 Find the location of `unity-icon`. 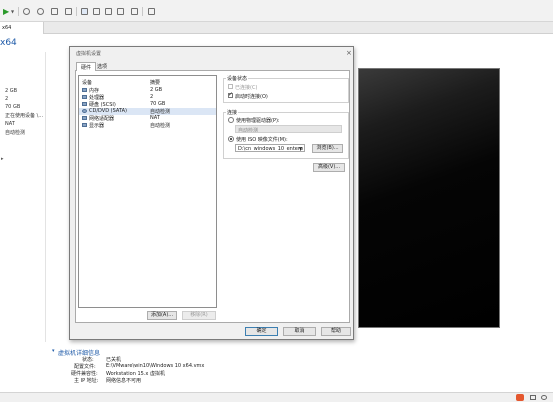

unity-icon is located at coordinates (120, 11).